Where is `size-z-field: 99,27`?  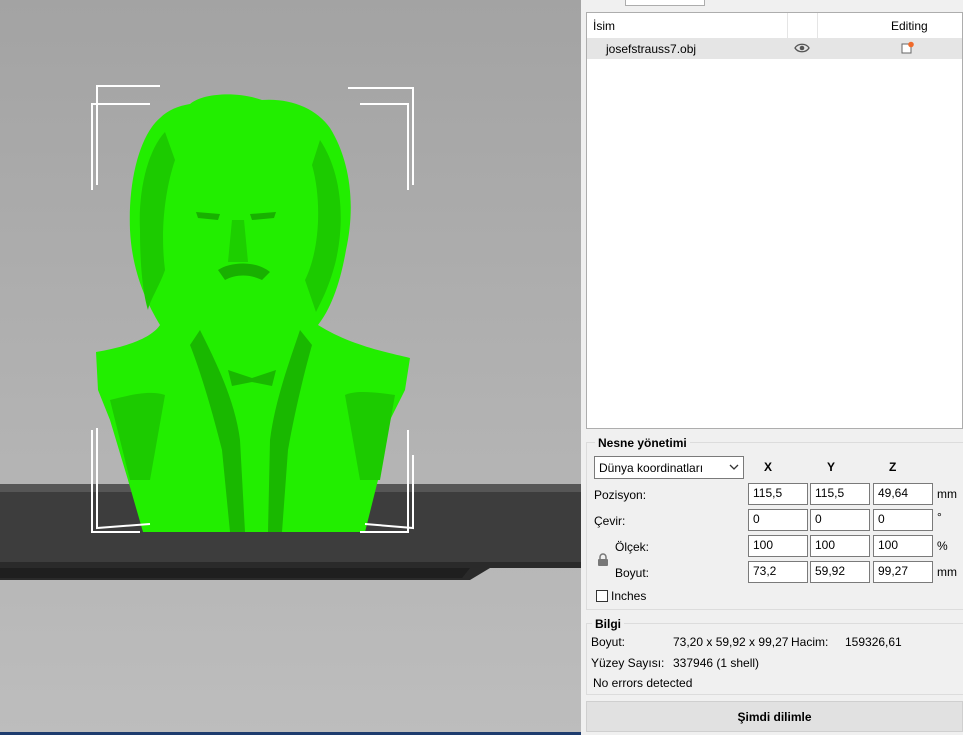
size-z-field: 99,27 is located at coordinates (903, 572).